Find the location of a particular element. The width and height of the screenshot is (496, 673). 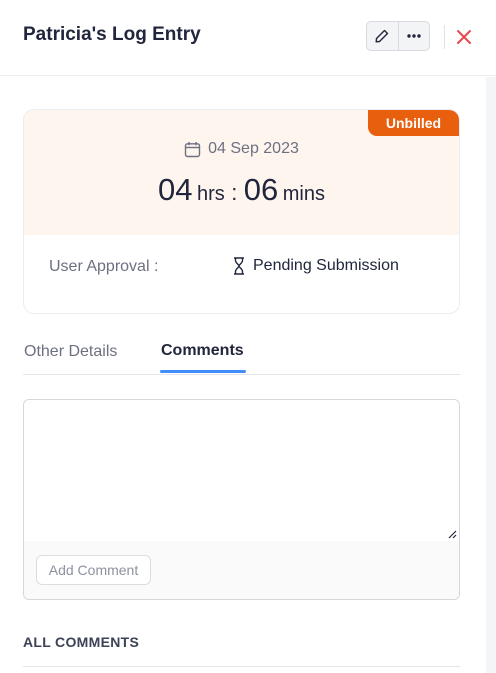

approval-status-text: Pending Submission is located at coordinates (326, 265).